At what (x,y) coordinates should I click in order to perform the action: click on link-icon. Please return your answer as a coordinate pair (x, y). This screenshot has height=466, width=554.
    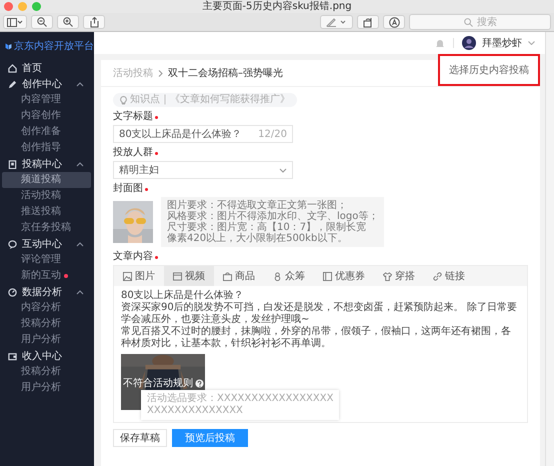
    Looking at the image, I should click on (437, 276).